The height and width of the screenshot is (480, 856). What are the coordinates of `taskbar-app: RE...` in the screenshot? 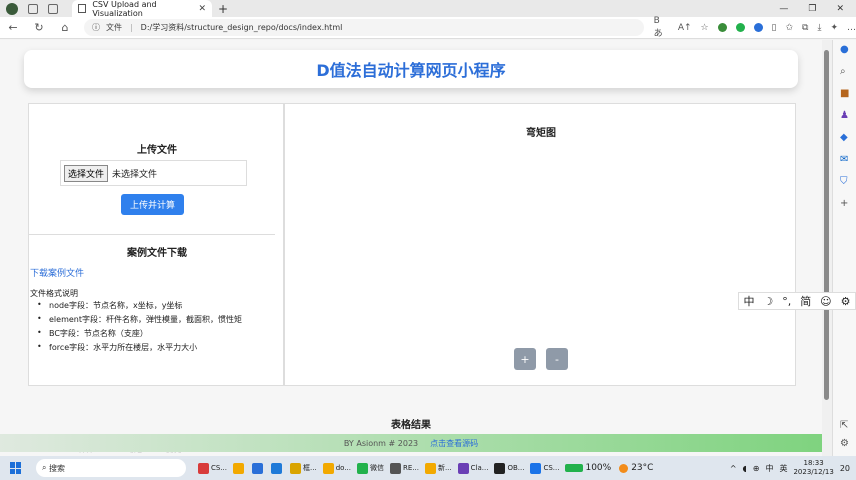 It's located at (404, 468).